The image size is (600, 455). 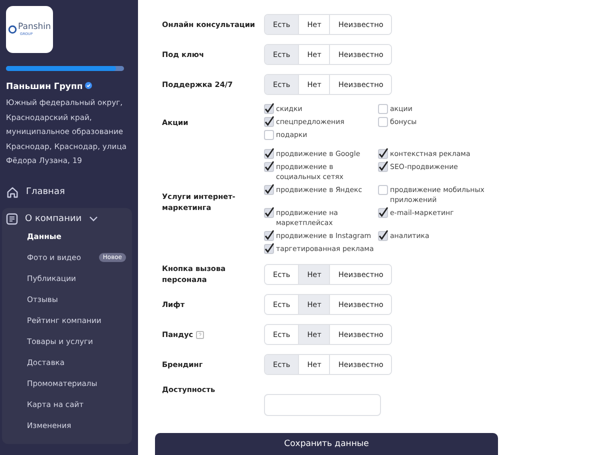 What do you see at coordinates (69, 219) in the screenshot?
I see `menu-group-header: О компании` at bounding box center [69, 219].